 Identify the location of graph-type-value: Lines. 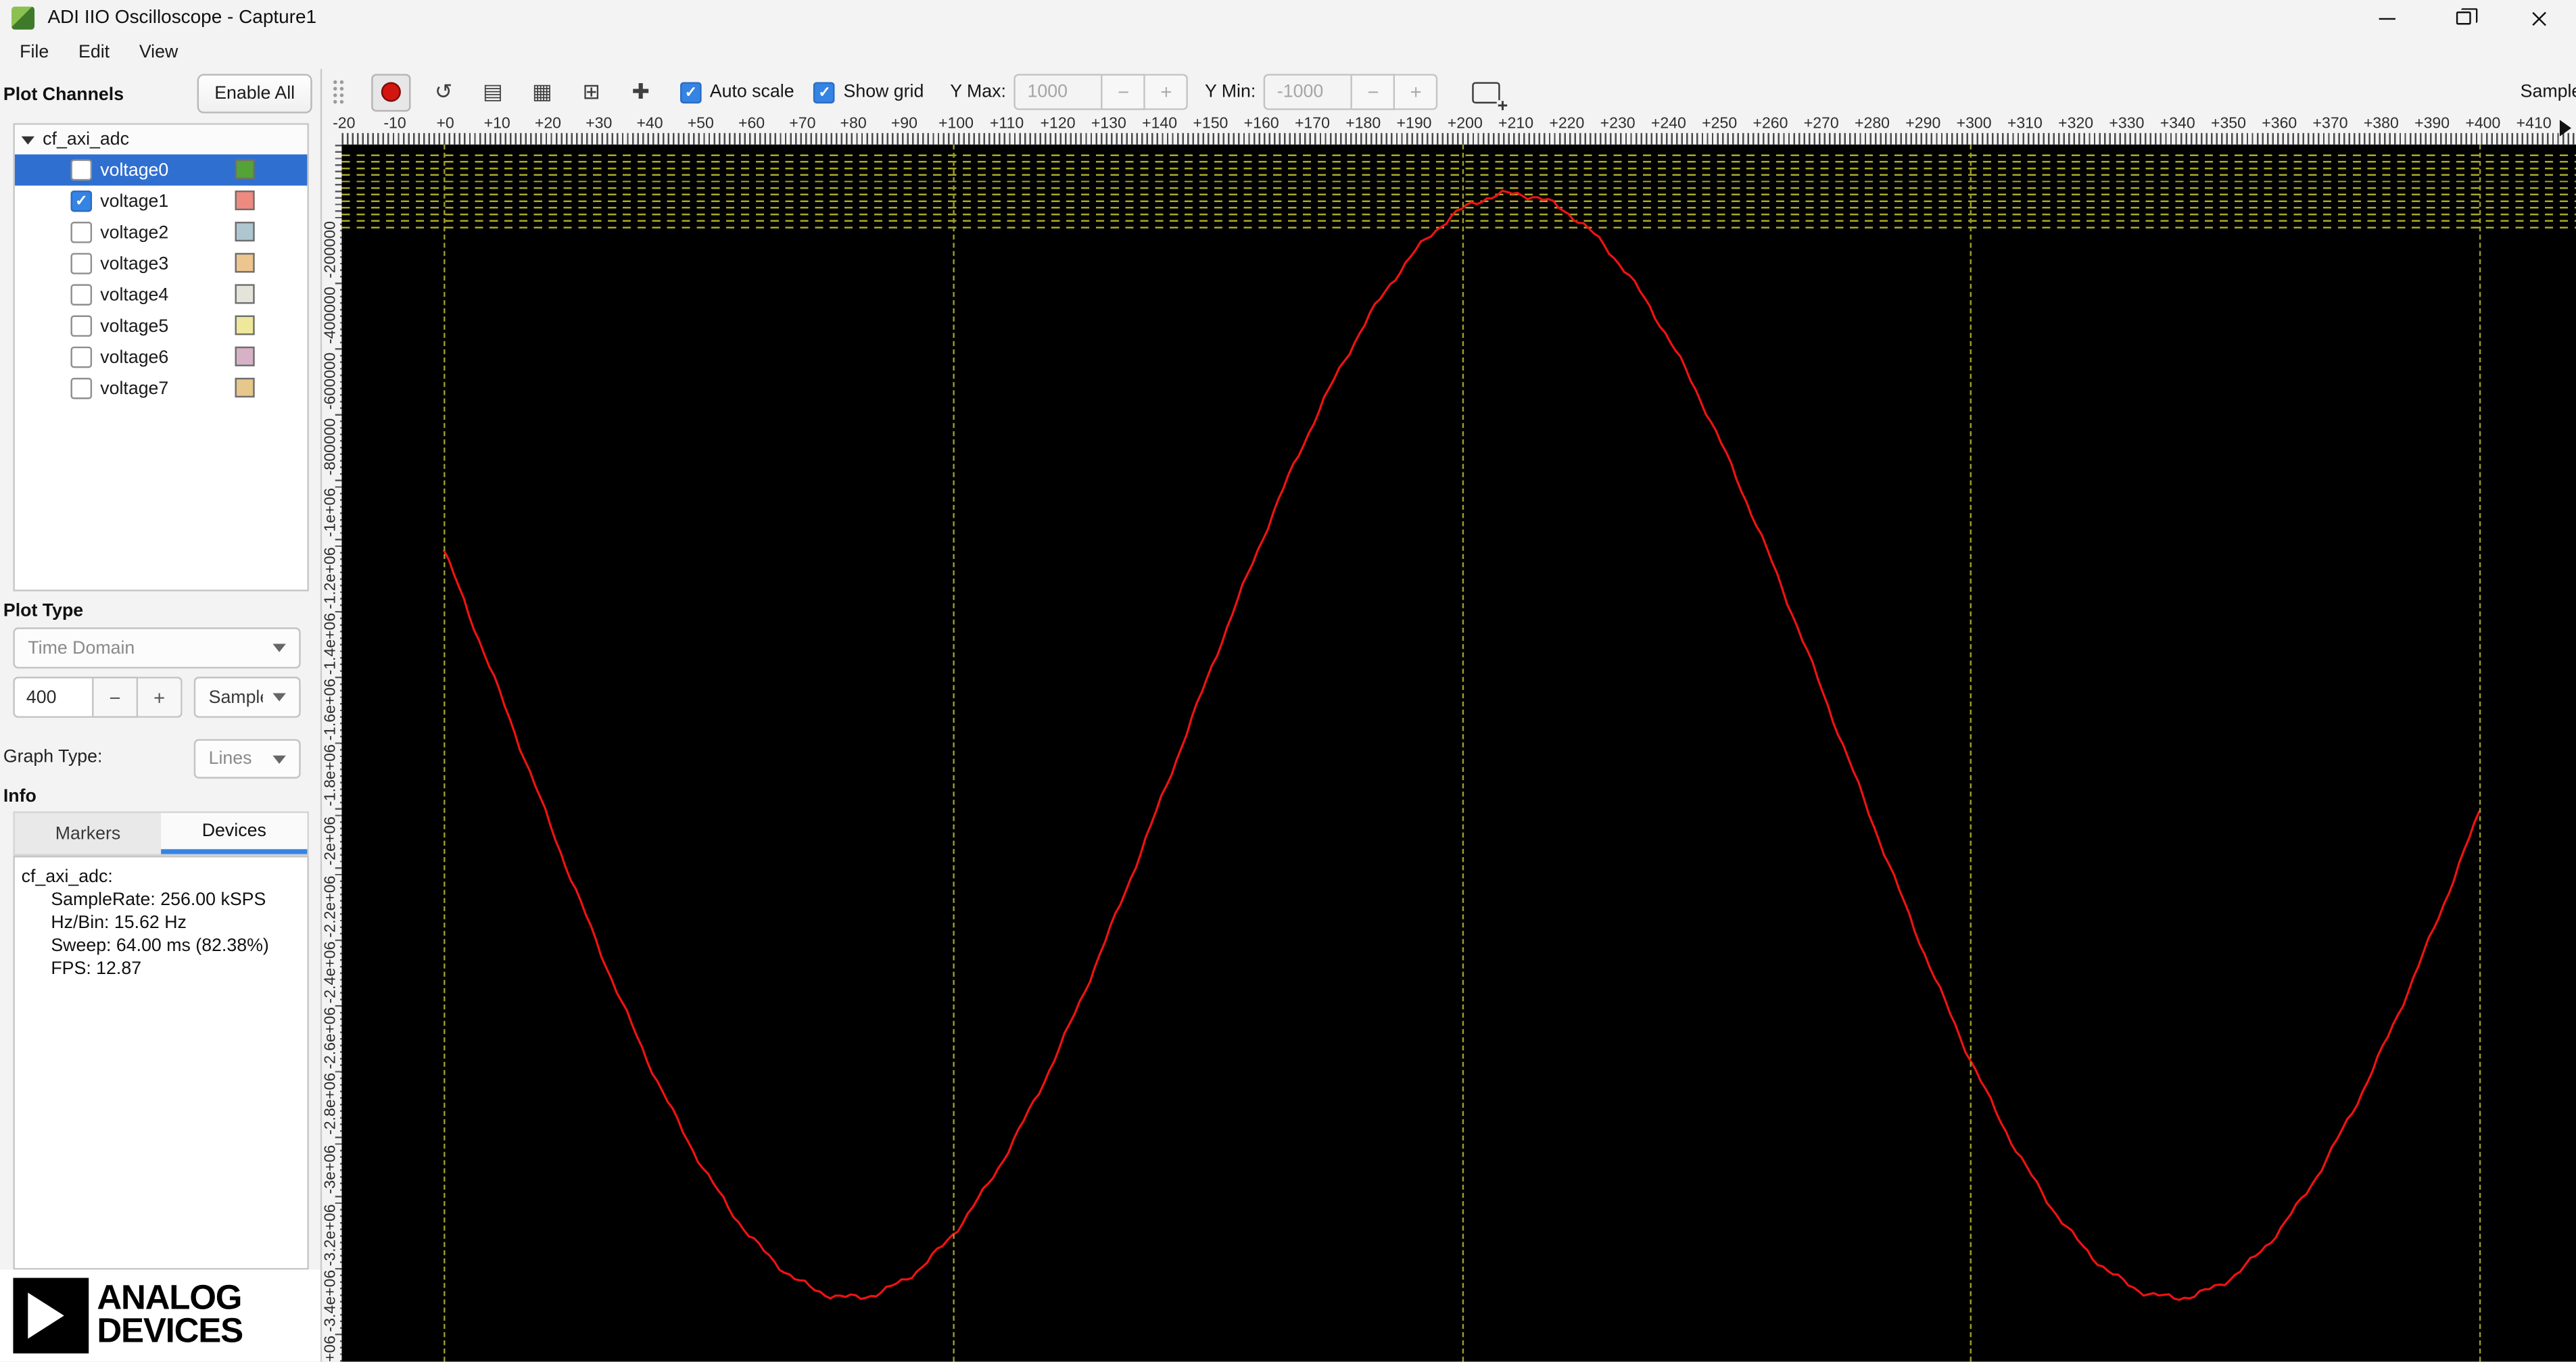
(230, 759).